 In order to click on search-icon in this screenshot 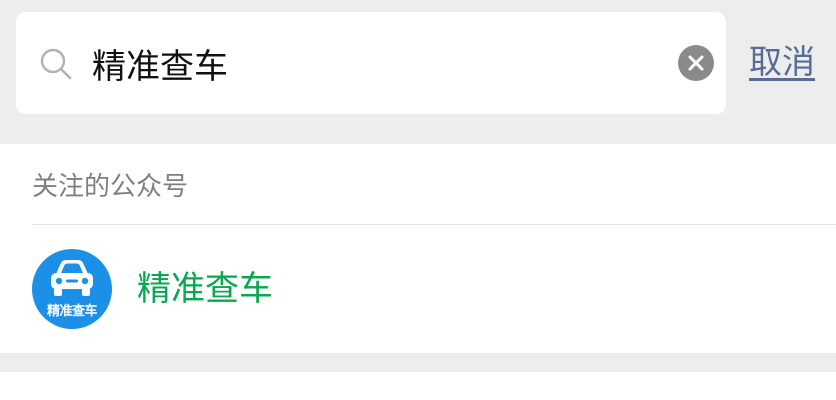, I will do `click(56, 64)`.